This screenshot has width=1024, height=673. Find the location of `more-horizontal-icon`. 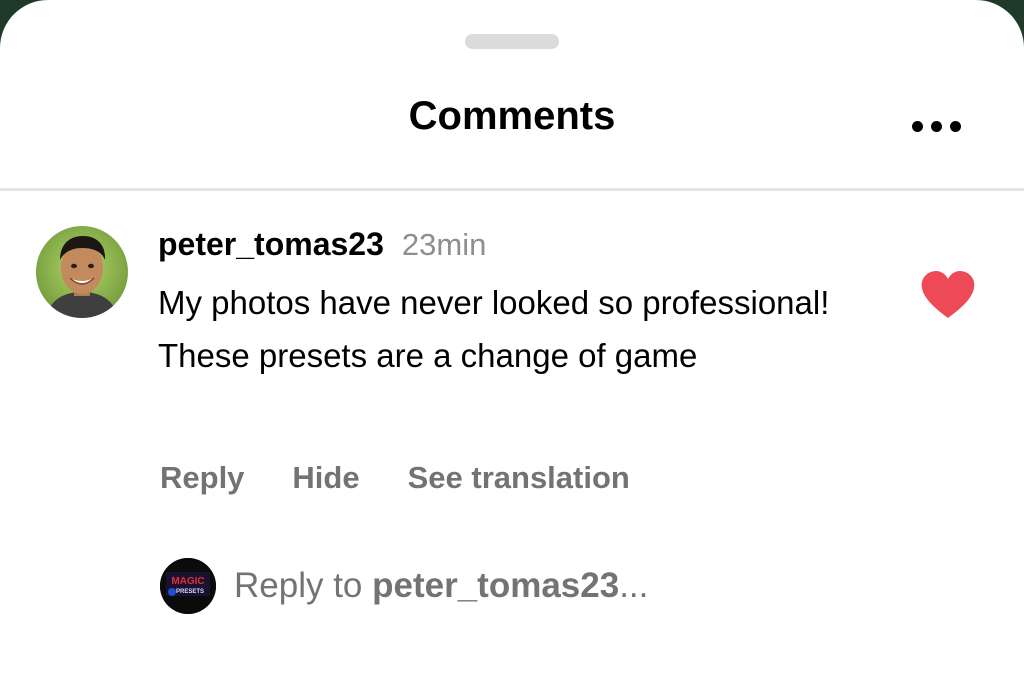

more-horizontal-icon is located at coordinates (917, 126).